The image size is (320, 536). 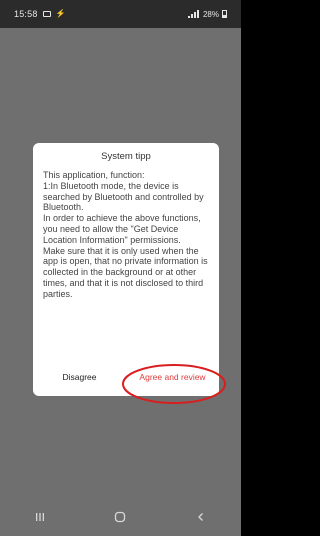 I want to click on image-notification-icon, so click(x=46, y=14).